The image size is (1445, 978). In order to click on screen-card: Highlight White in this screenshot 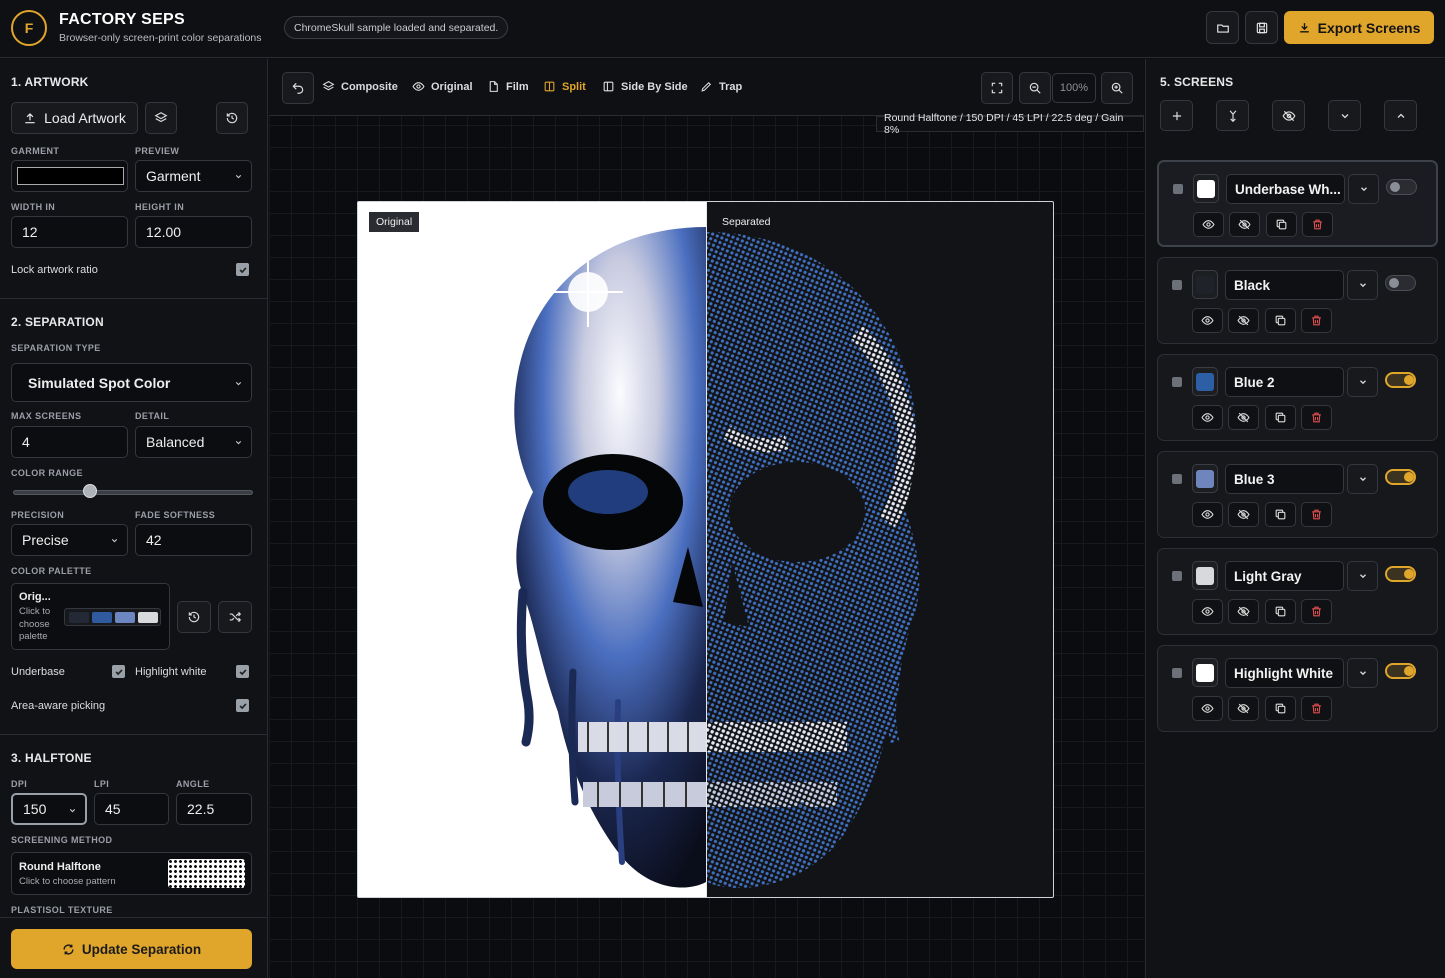, I will do `click(1297, 688)`.